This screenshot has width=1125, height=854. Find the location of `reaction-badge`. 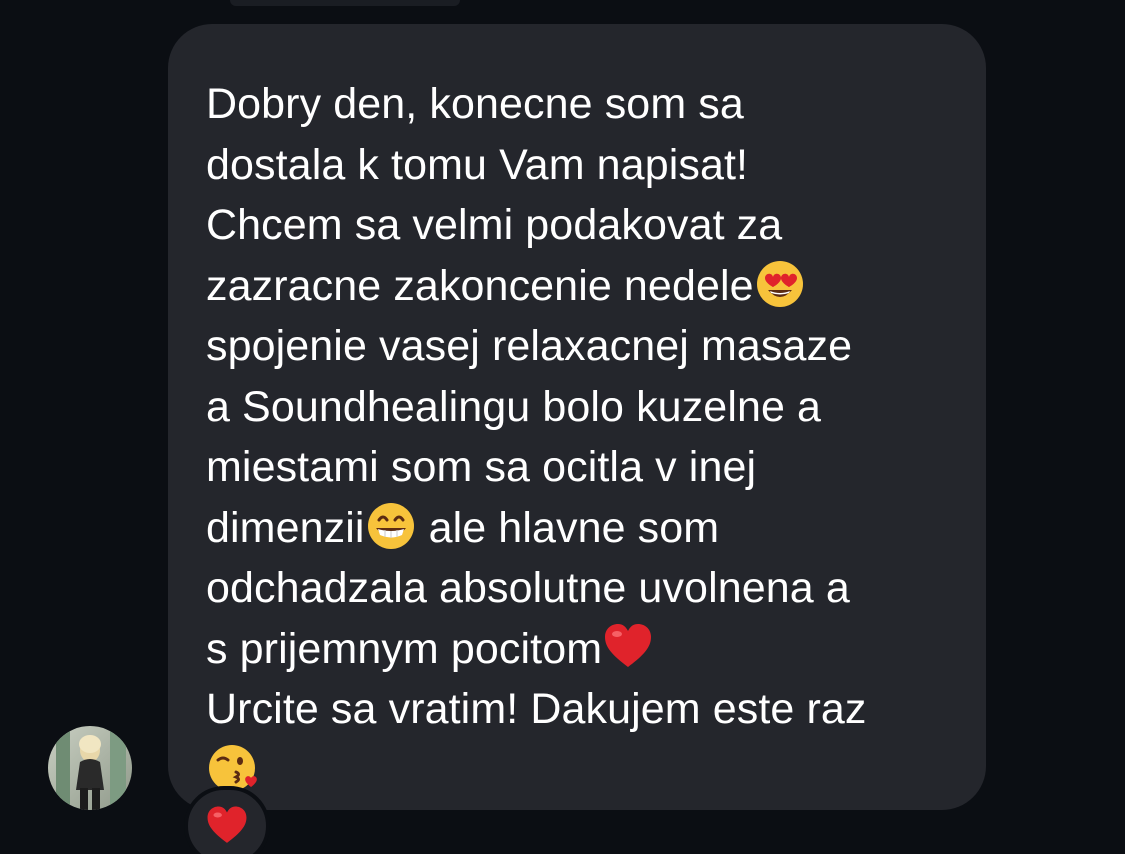

reaction-badge is located at coordinates (227, 820).